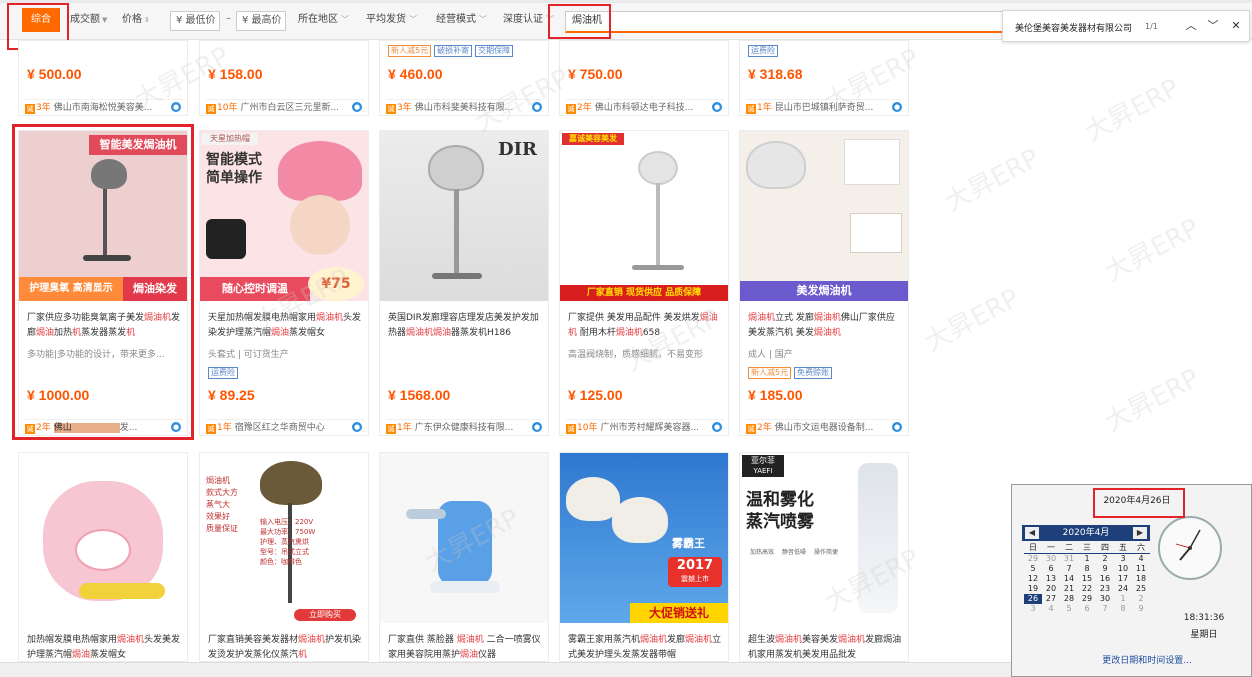 The width and height of the screenshot is (1252, 677). What do you see at coordinates (1123, 589) in the screenshot?
I see `calendar-day: 24` at bounding box center [1123, 589].